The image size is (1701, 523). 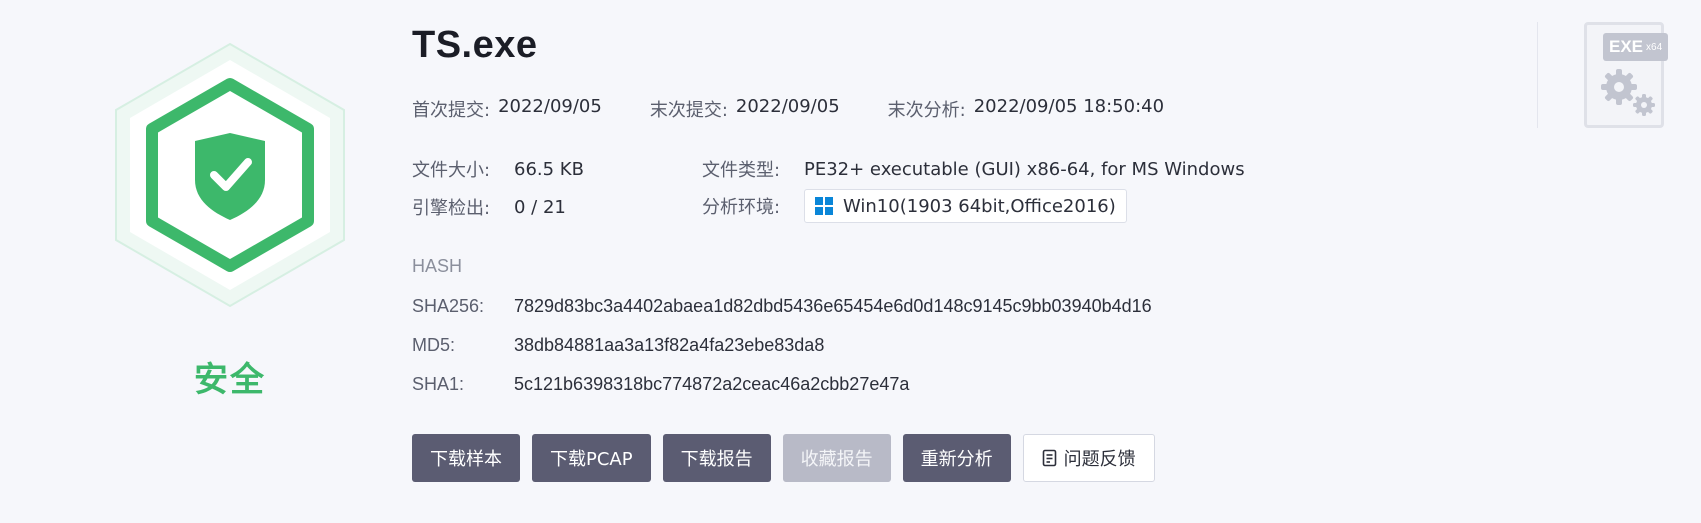 I want to click on gear-icon, so click(x=1628, y=92).